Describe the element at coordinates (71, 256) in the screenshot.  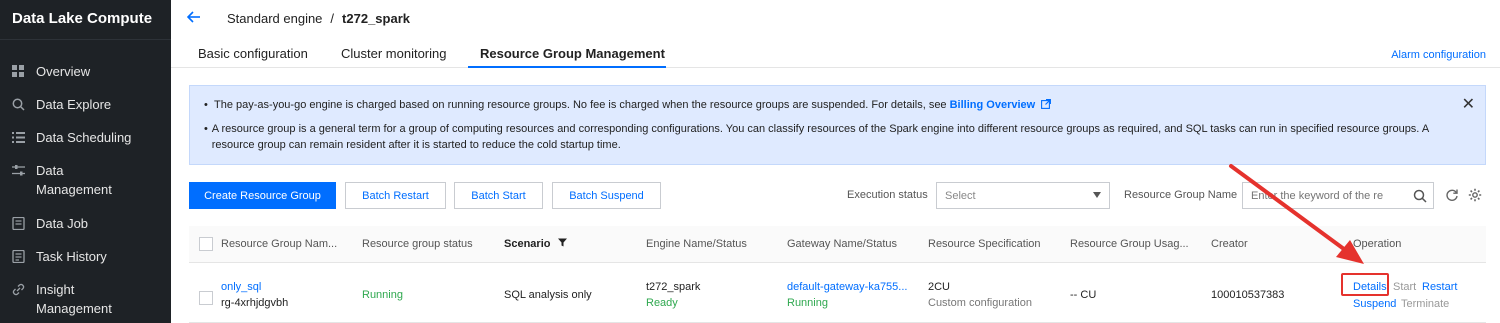
I see `sidebar-item-label: Task History` at that location.